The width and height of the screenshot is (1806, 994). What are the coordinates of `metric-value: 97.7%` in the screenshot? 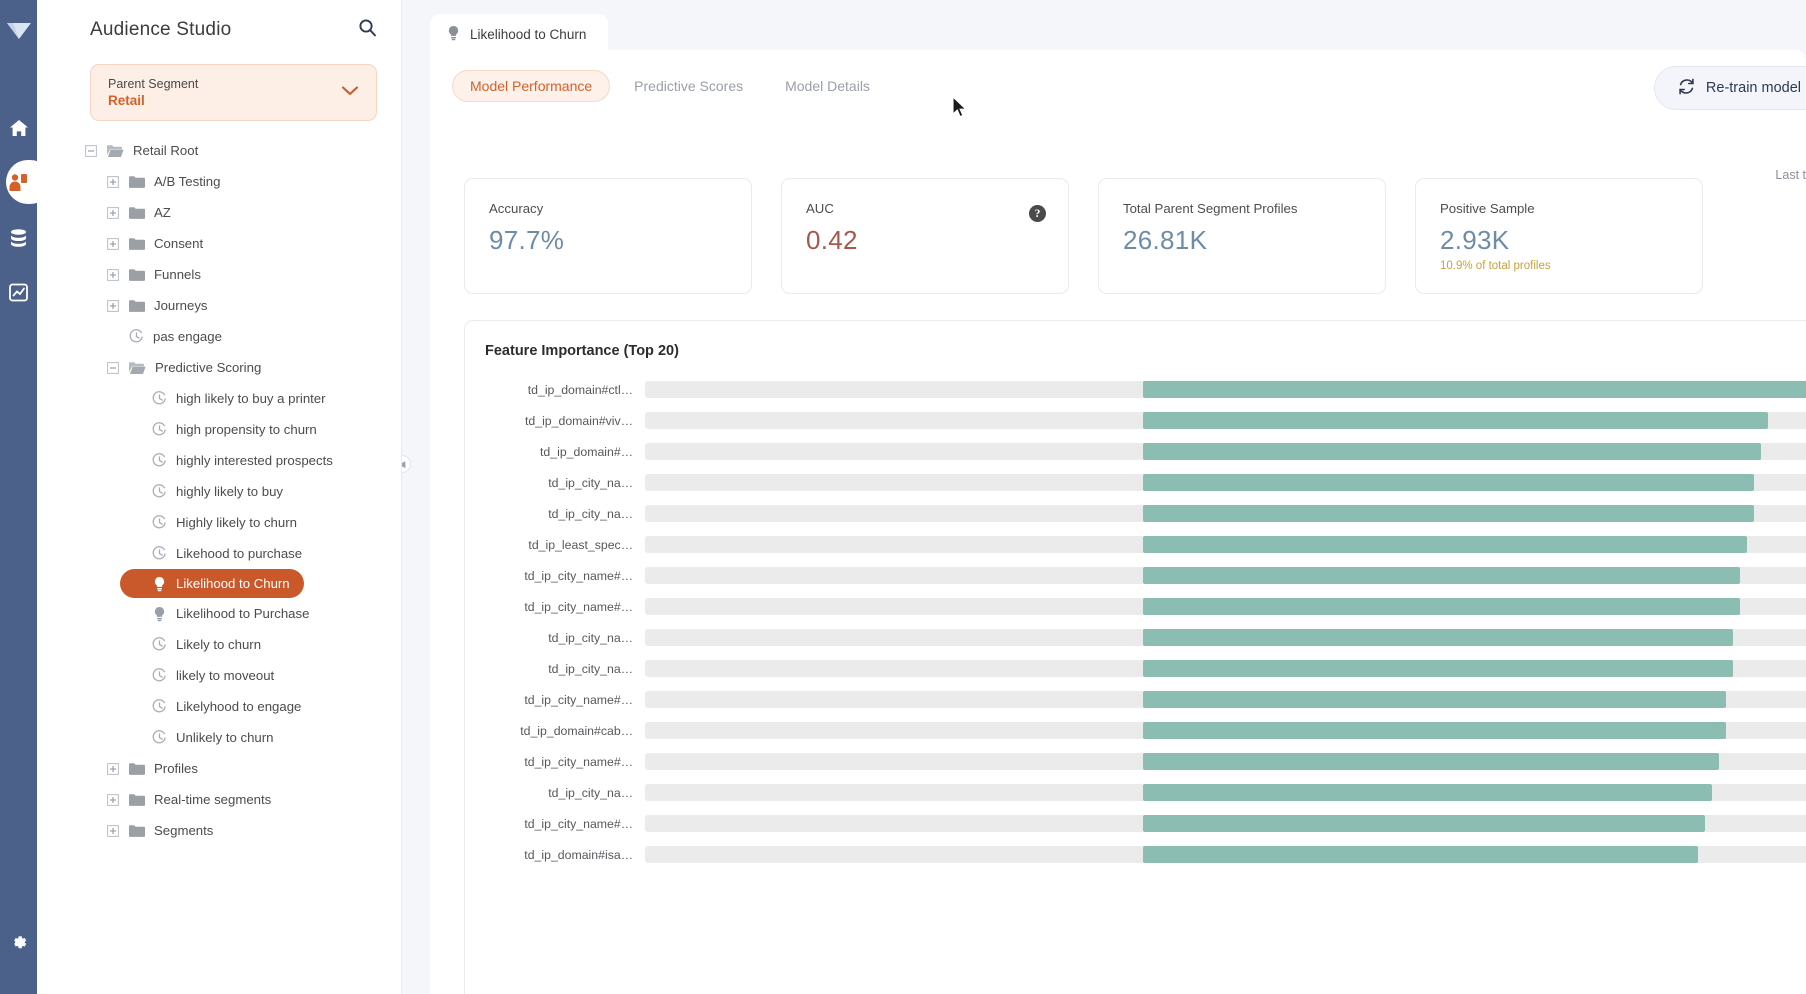 It's located at (527, 240).